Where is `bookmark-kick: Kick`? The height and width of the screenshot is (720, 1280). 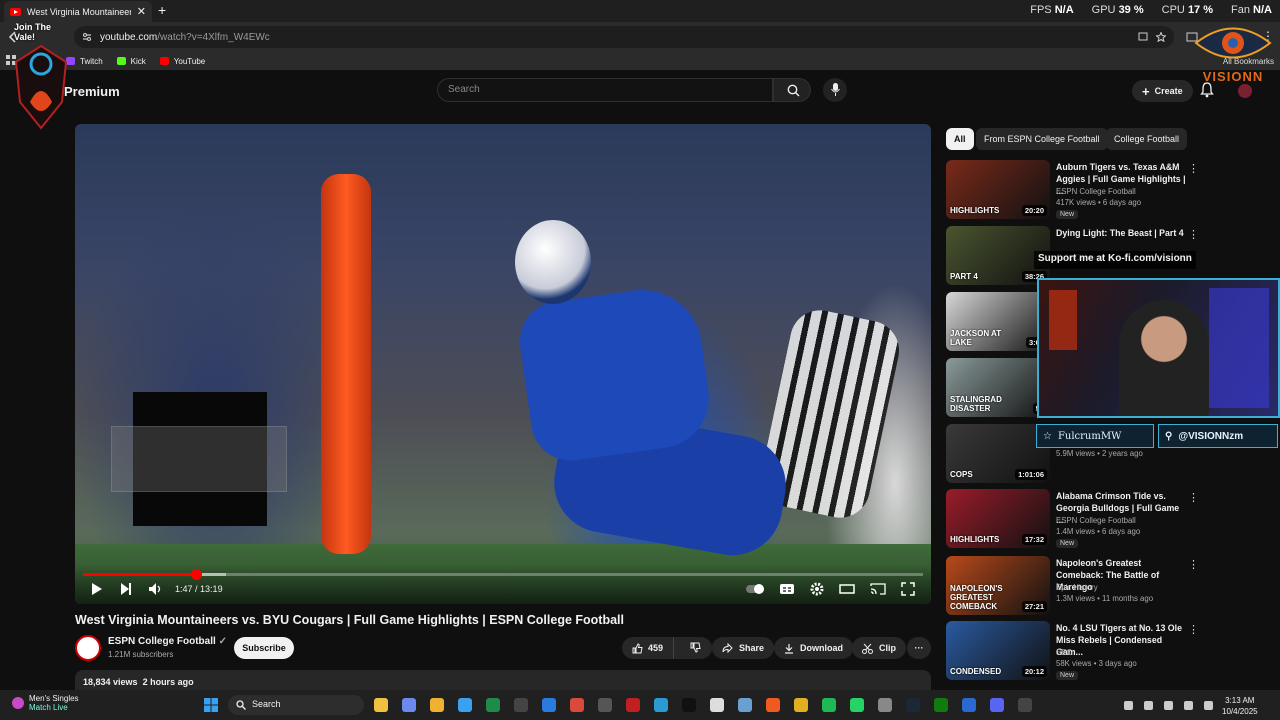 bookmark-kick: Kick is located at coordinates (131, 61).